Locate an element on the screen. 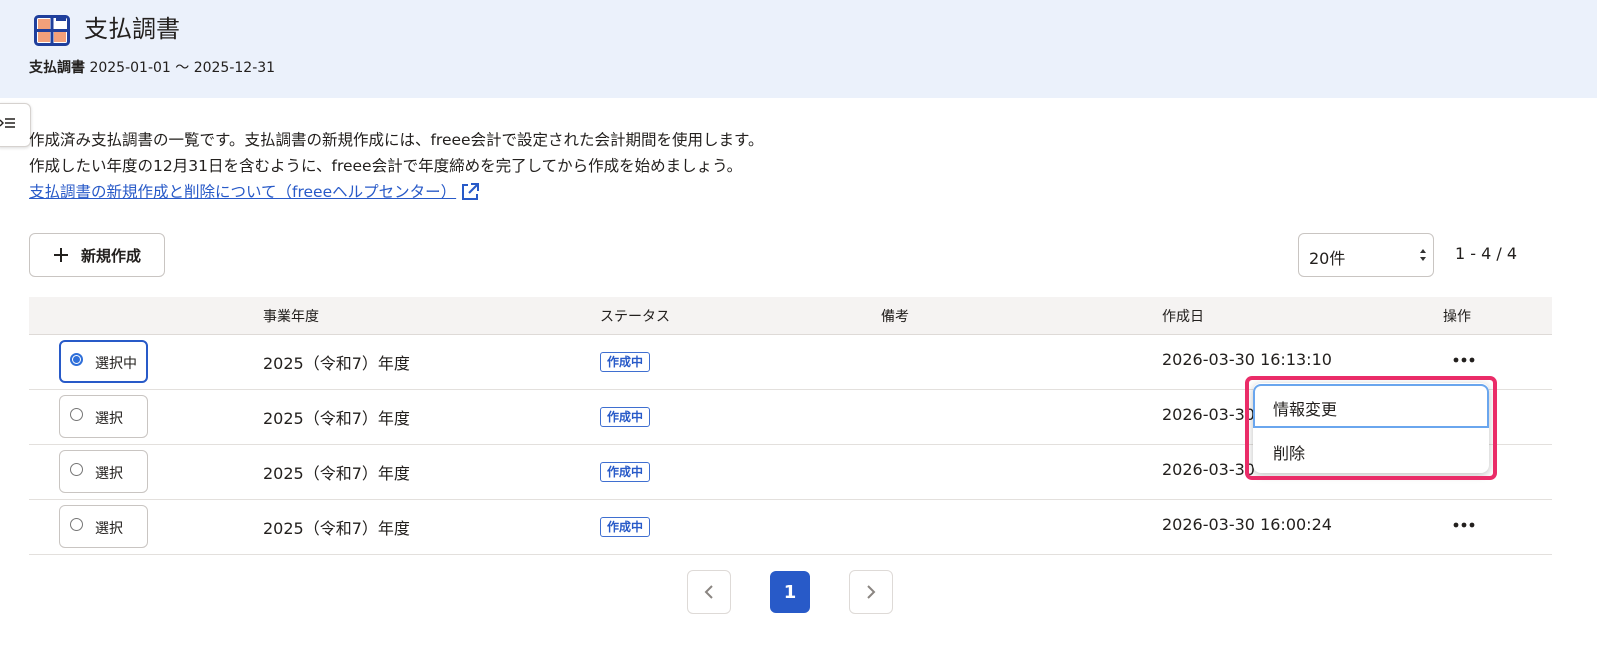 The height and width of the screenshot is (658, 1597). sidebar-expand-icon is located at coordinates (7, 123).